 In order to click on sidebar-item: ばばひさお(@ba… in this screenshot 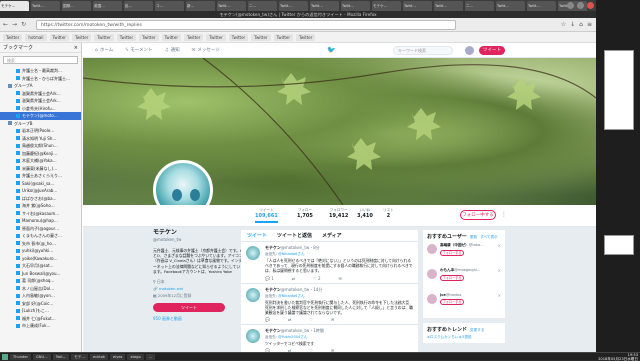, I will do `click(40, 199)`.